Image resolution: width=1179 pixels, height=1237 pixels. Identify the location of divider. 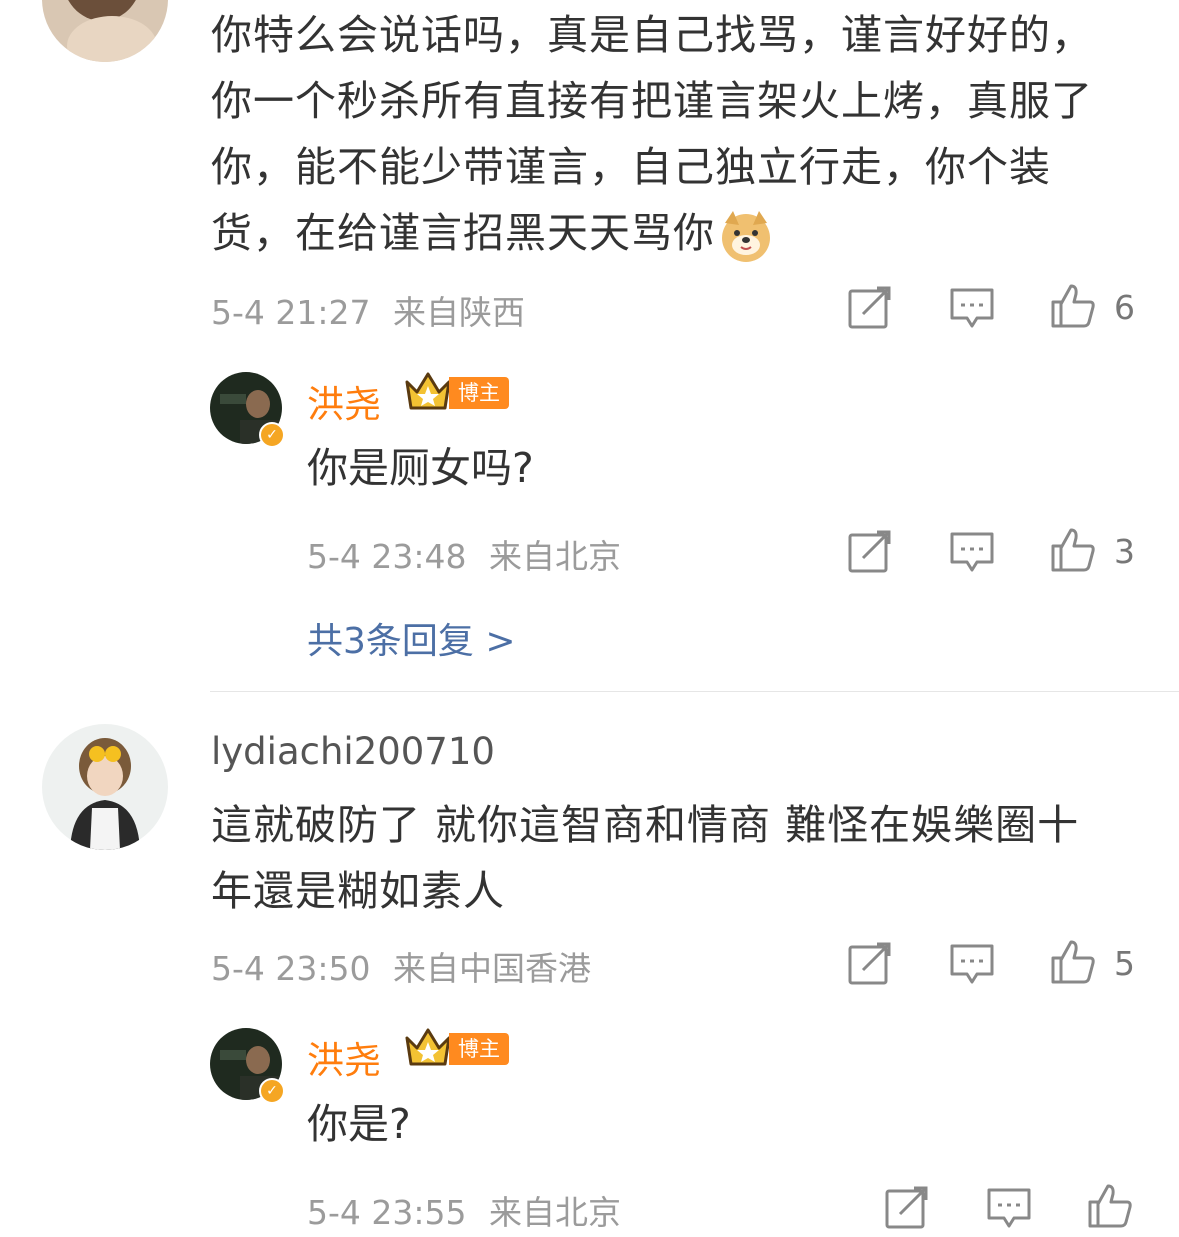
(694, 691).